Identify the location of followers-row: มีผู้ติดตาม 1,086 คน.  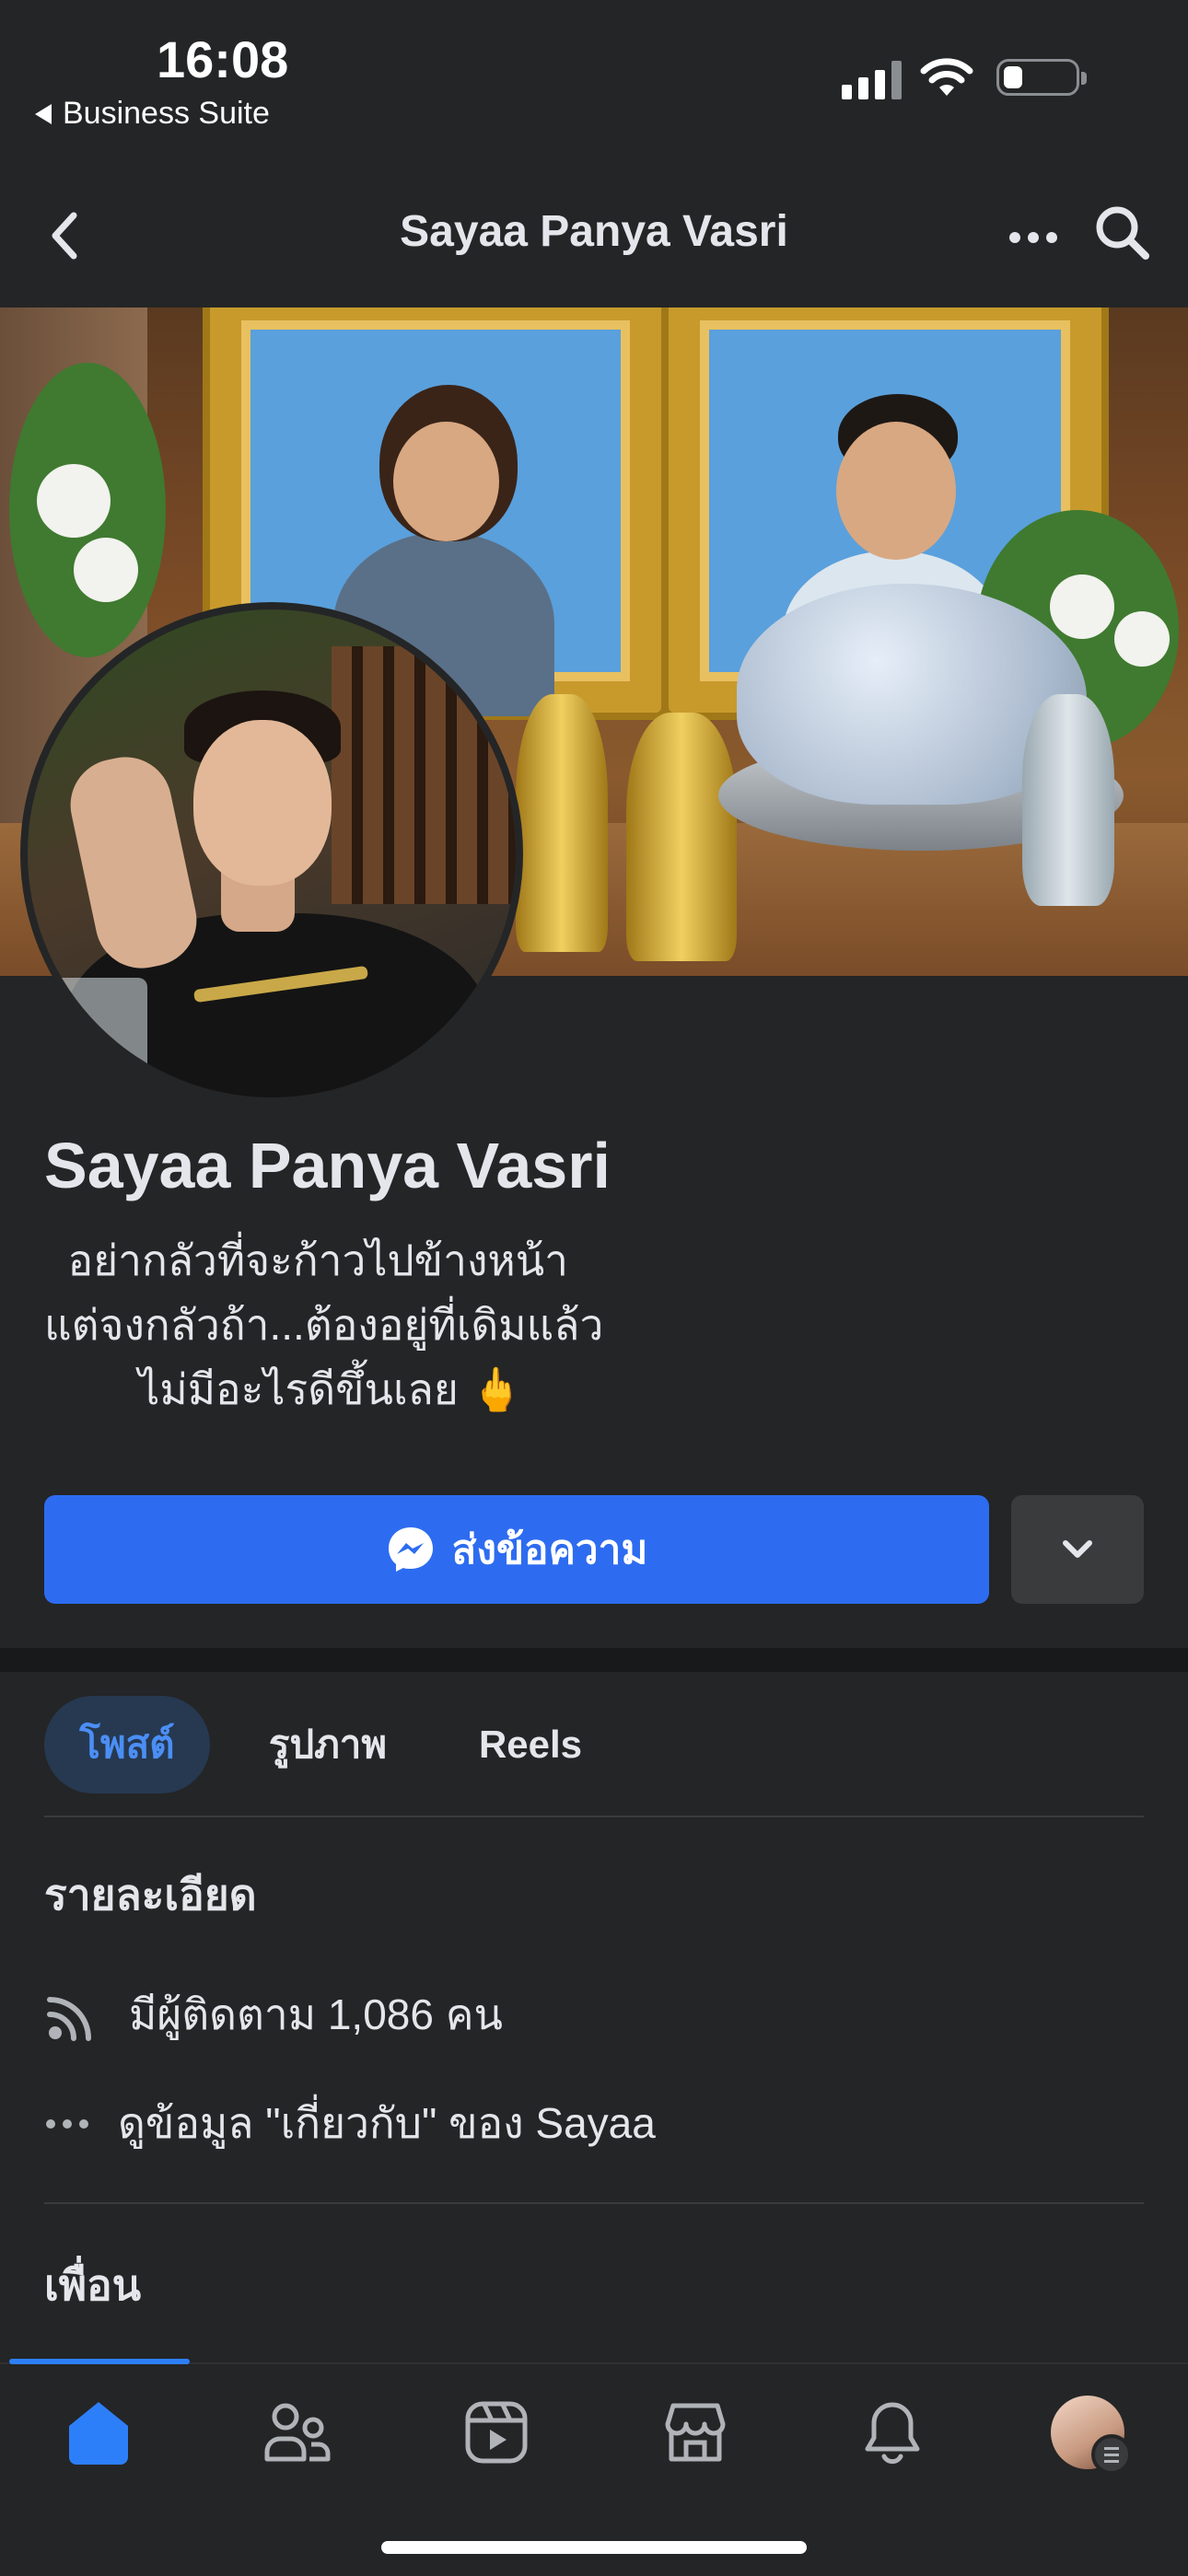
(273, 2014).